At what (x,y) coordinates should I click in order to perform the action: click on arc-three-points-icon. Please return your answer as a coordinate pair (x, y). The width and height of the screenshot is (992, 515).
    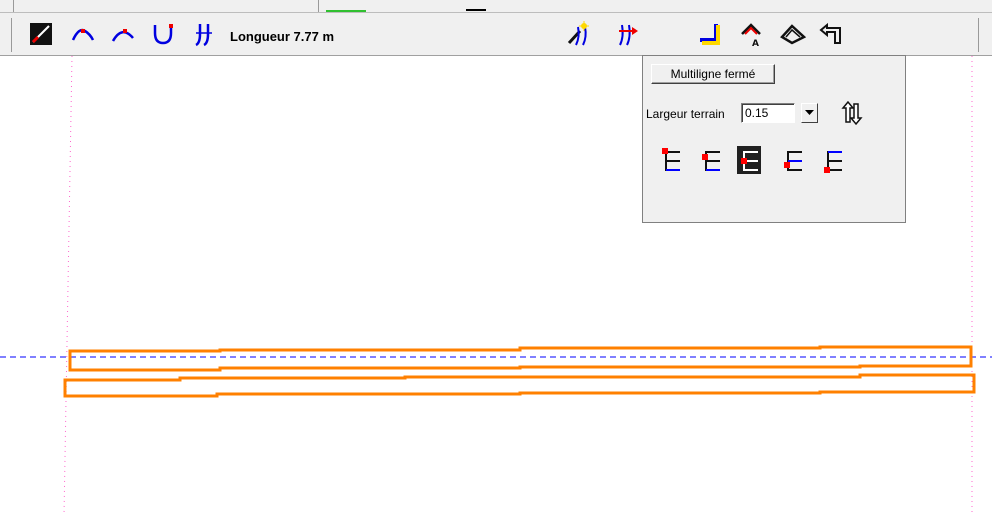
    Looking at the image, I should click on (83, 34).